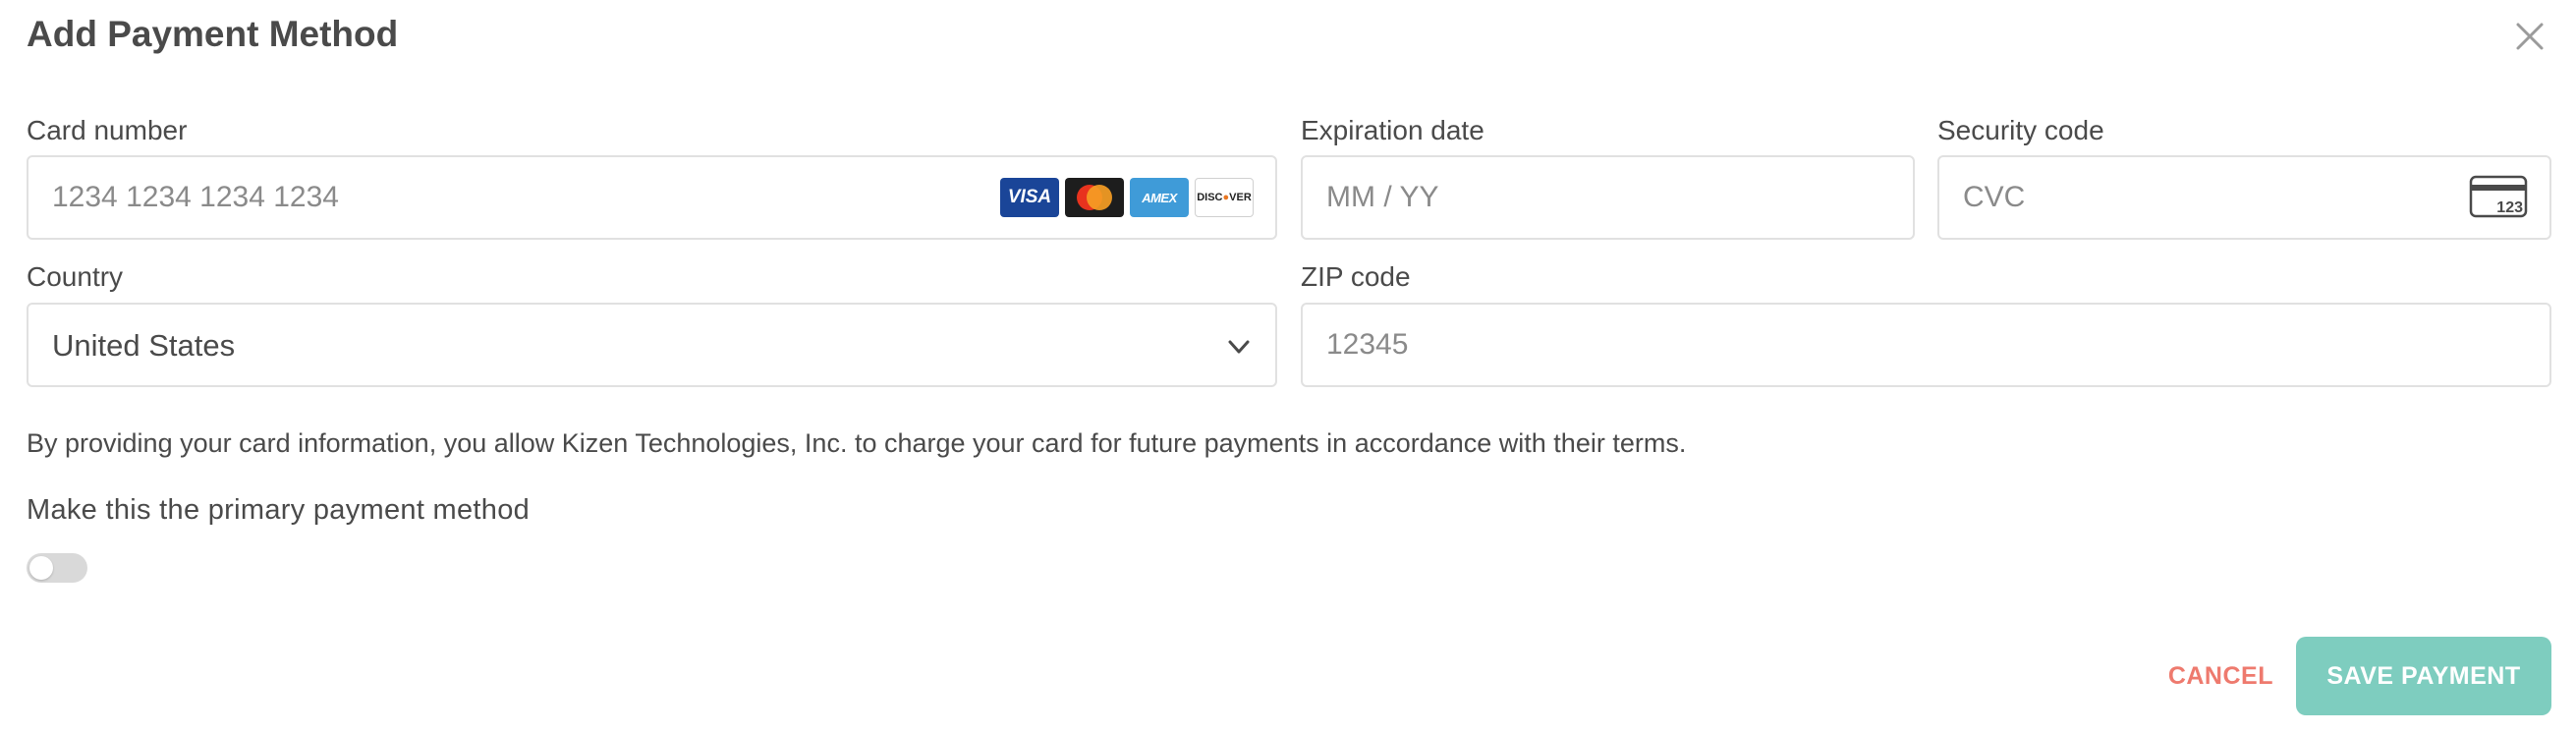 The width and height of the screenshot is (2576, 733). What do you see at coordinates (1509, 197) in the screenshot?
I see `expiration-input` at bounding box center [1509, 197].